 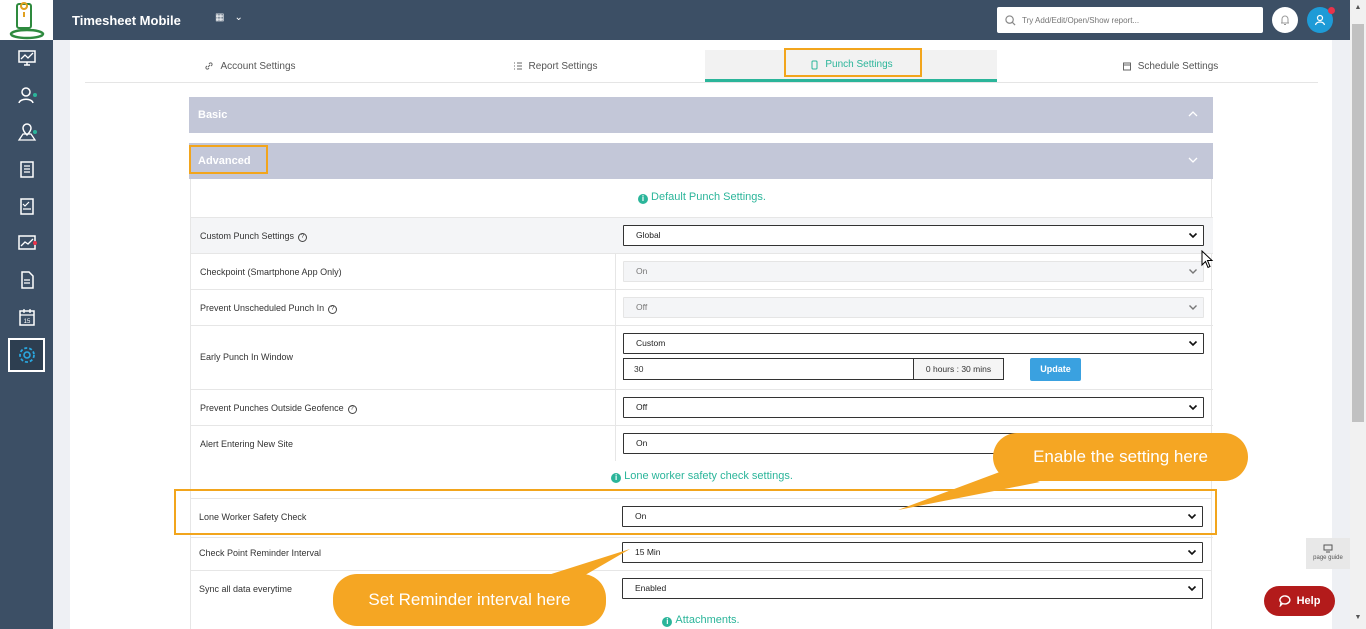 I want to click on checkpoint-select: On, so click(x=913, y=271).